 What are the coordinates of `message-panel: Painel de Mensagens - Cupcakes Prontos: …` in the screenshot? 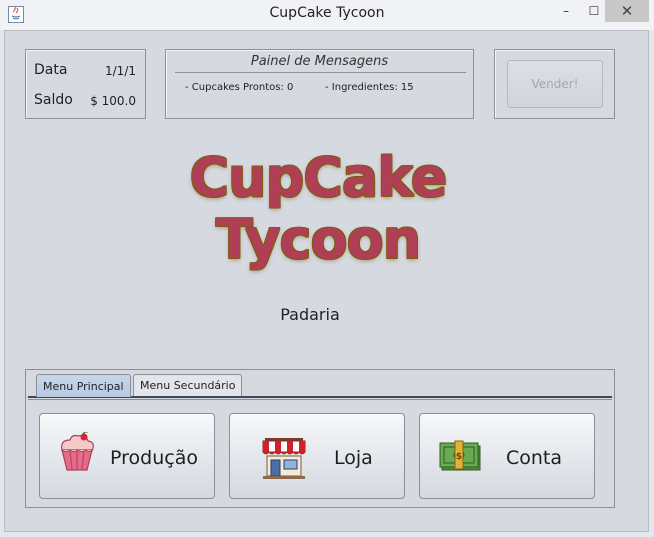 It's located at (319, 84).